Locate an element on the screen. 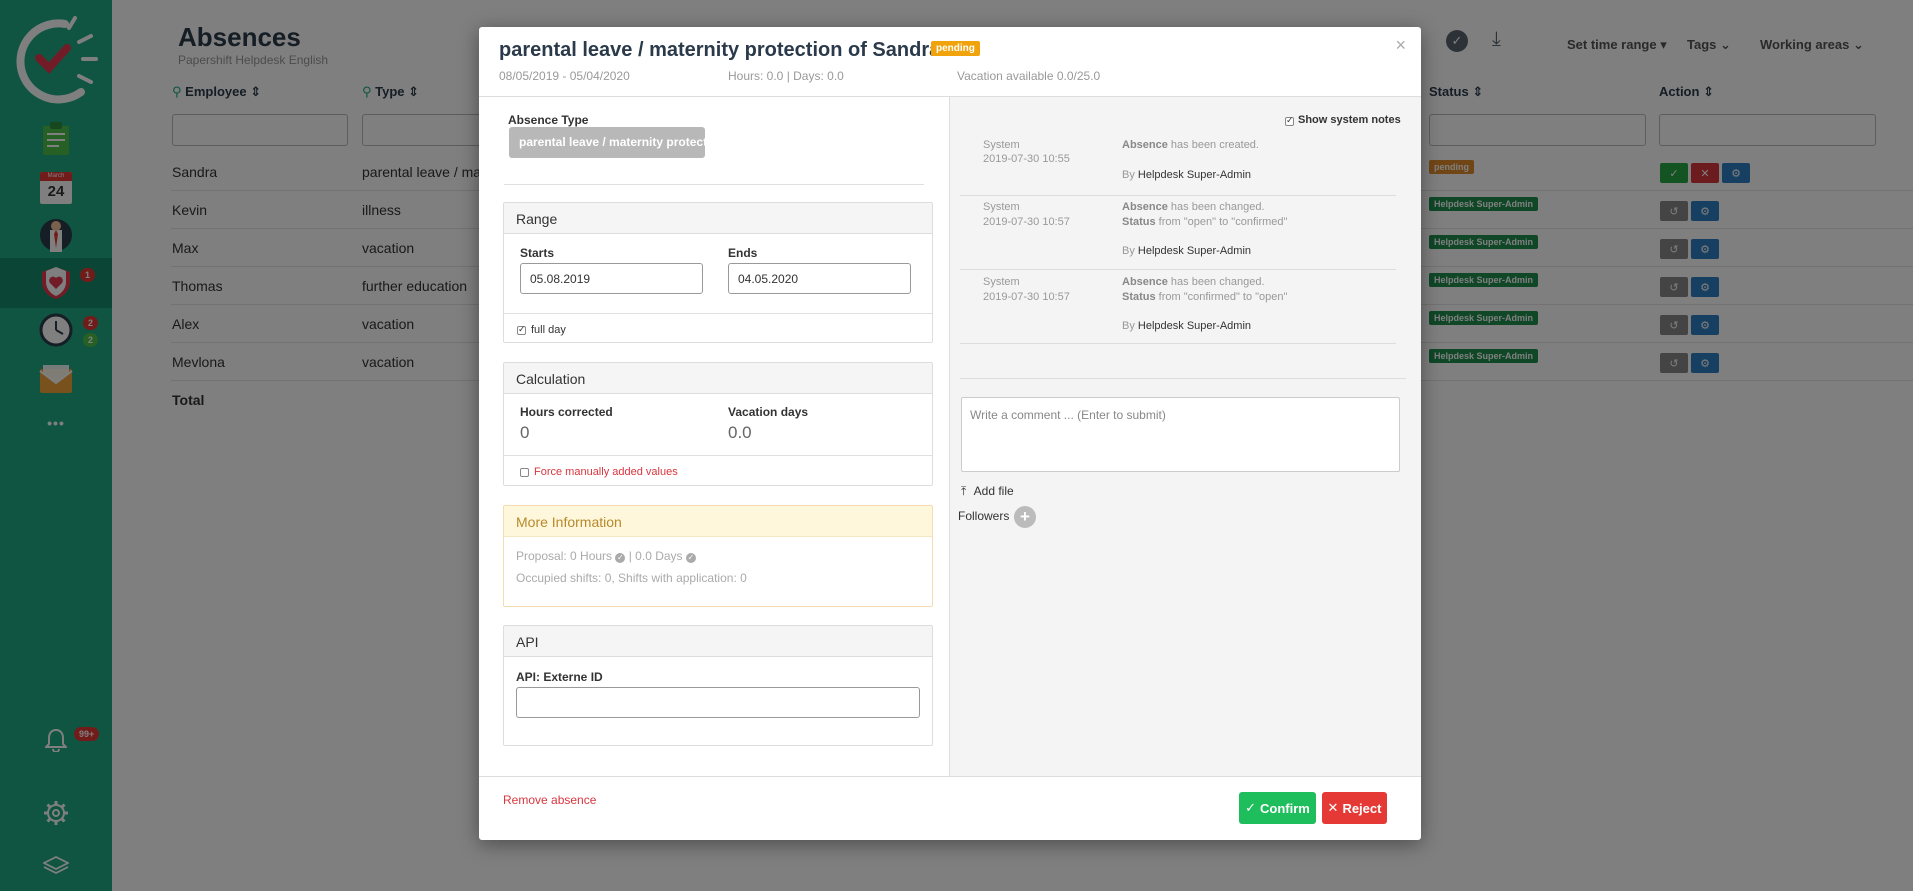 This screenshot has height=891, width=1913. x-icon: ✕ is located at coordinates (1333, 807).